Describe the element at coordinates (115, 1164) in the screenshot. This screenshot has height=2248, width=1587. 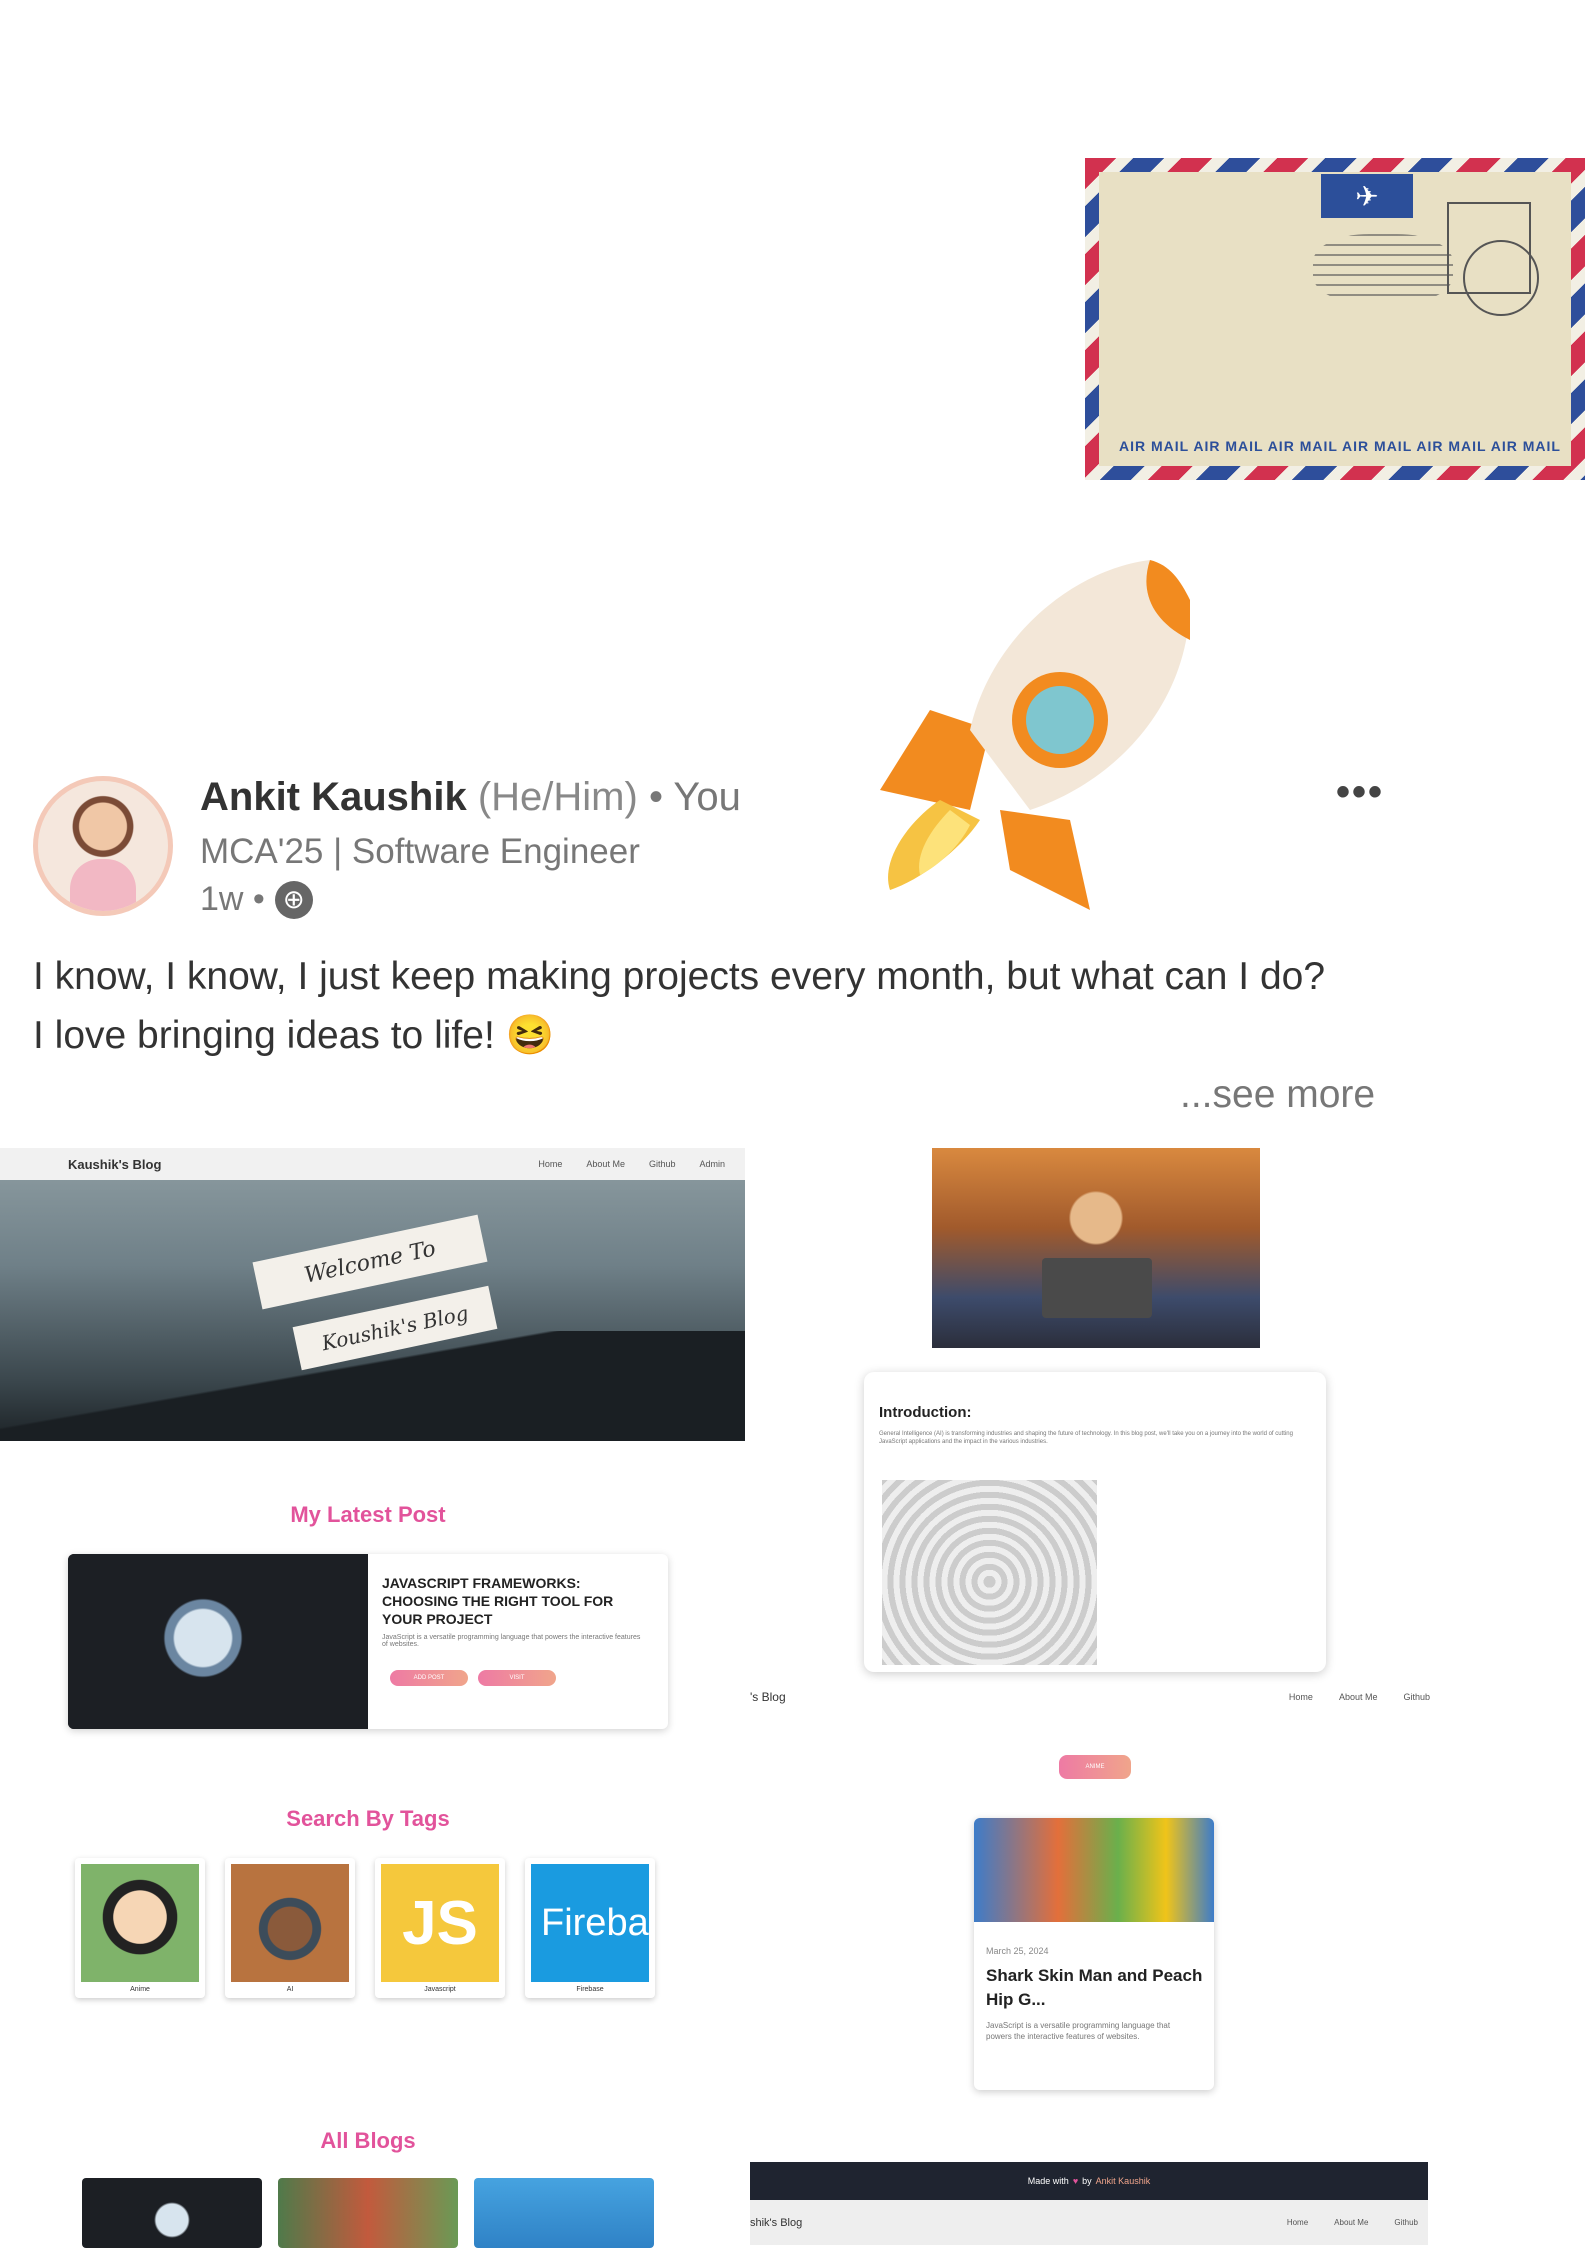
I see `blog-brand: Kaushik's Blog` at that location.